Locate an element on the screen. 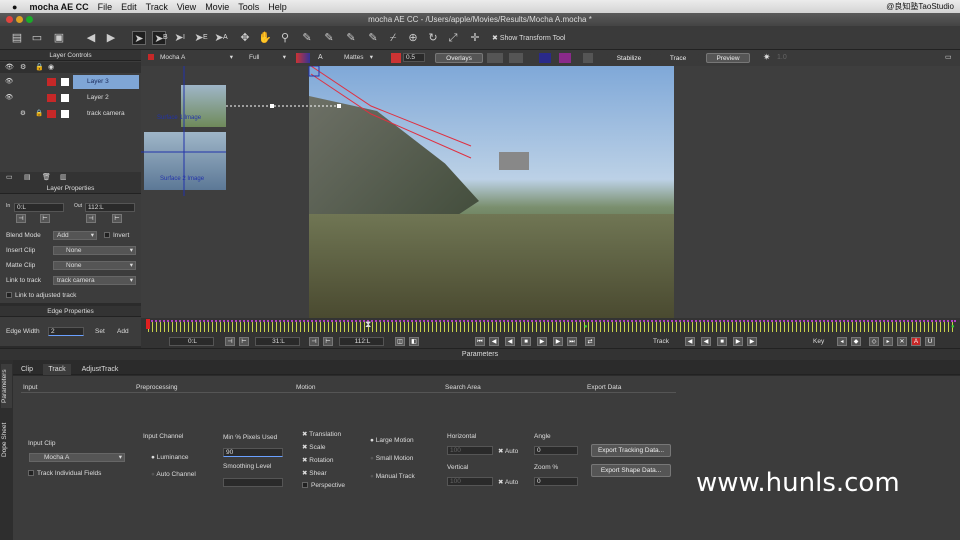 The image size is (960, 540). matte-color-icon is located at coordinates (396, 58).